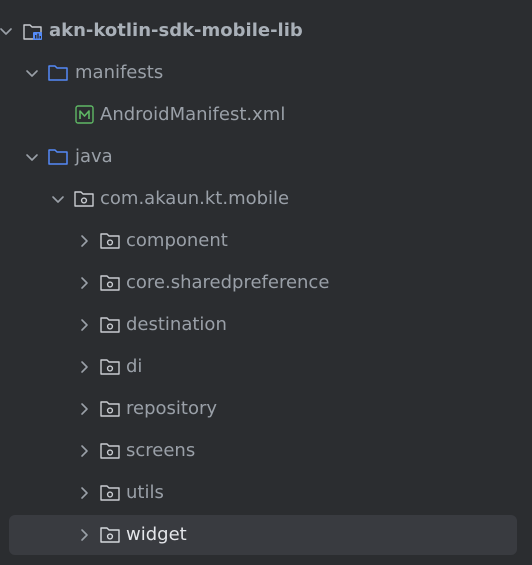  What do you see at coordinates (119, 72) in the screenshot?
I see `tree-item-label: manifests` at bounding box center [119, 72].